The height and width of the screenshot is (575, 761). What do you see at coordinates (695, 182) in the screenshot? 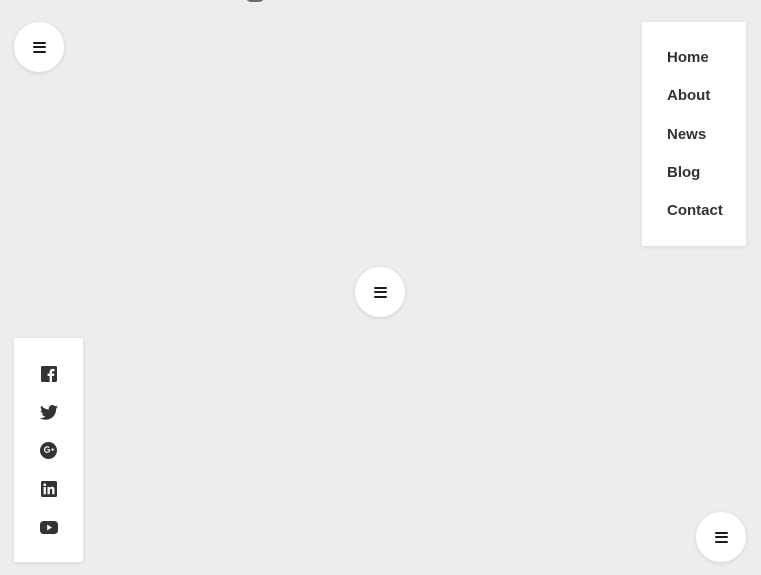
I see `nav-item-blog: Blog` at bounding box center [695, 182].